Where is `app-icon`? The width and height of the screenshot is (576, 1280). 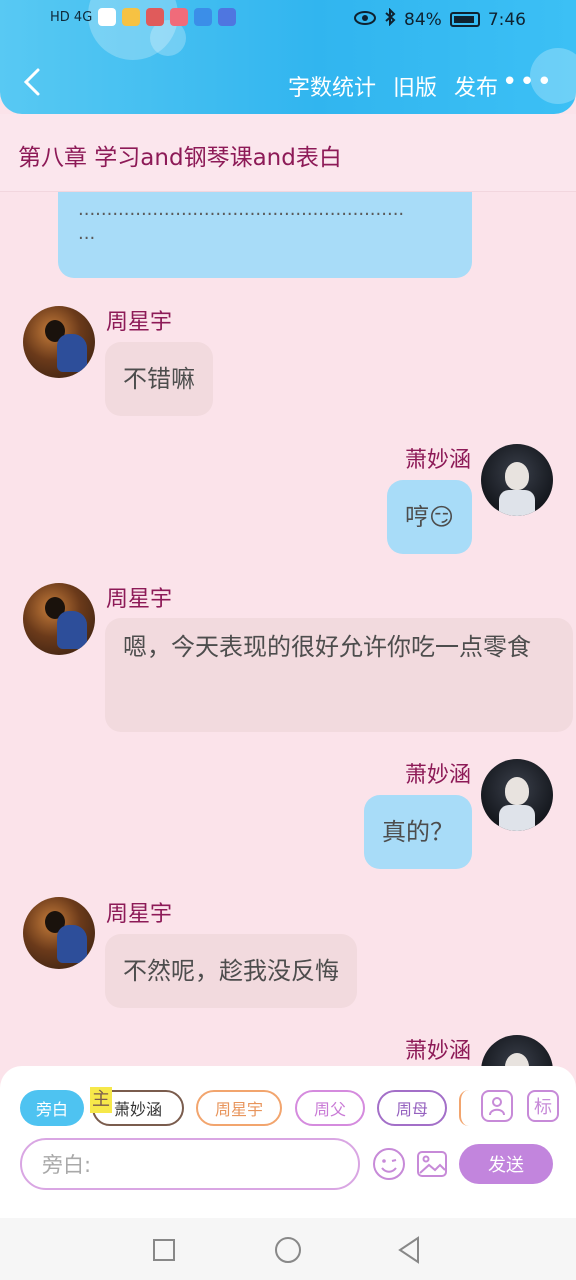
app-icon is located at coordinates (179, 17).